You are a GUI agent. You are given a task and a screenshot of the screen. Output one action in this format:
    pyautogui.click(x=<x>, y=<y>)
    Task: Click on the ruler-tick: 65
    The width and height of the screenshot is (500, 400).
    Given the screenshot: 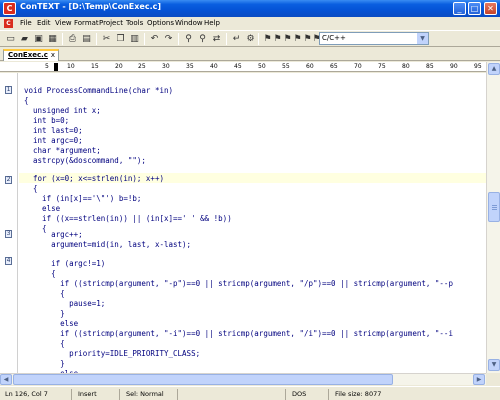 What is the action you would take?
    pyautogui.click(x=334, y=66)
    